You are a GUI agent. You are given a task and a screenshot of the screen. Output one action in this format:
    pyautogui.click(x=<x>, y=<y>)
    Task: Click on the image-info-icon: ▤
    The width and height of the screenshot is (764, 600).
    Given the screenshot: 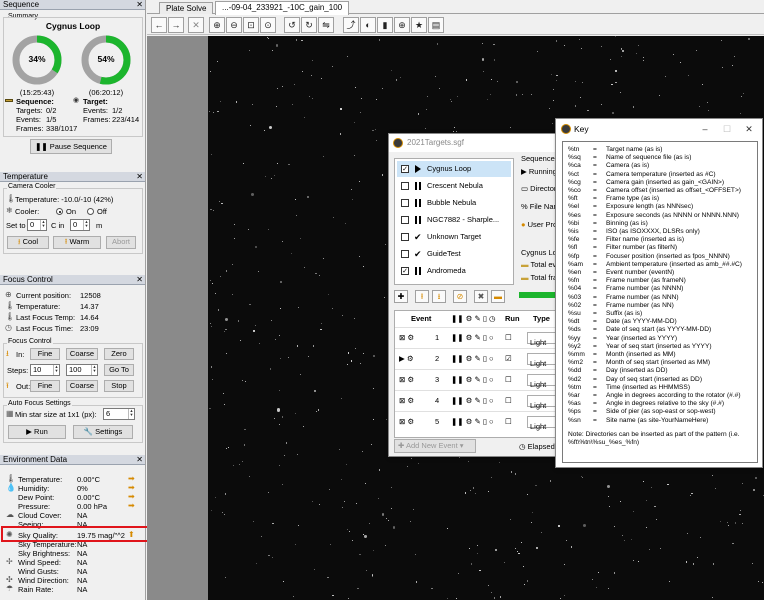 What is the action you would take?
    pyautogui.click(x=436, y=25)
    